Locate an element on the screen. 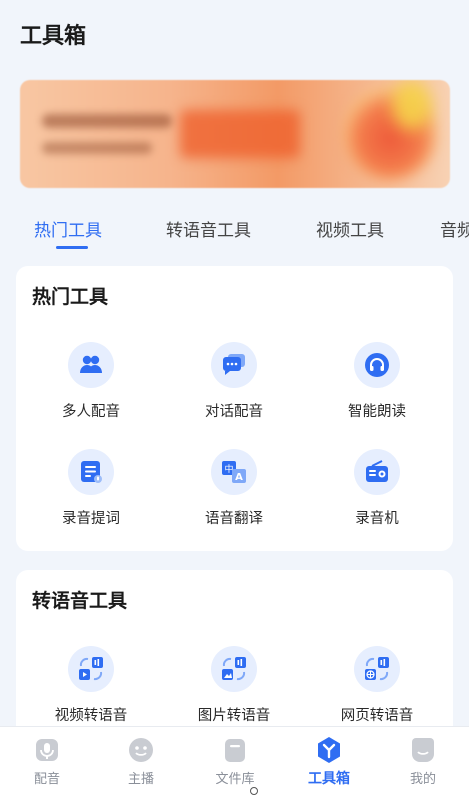 Image resolution: width=469 pixels, height=796 pixels. profile-icon is located at coordinates (423, 750).